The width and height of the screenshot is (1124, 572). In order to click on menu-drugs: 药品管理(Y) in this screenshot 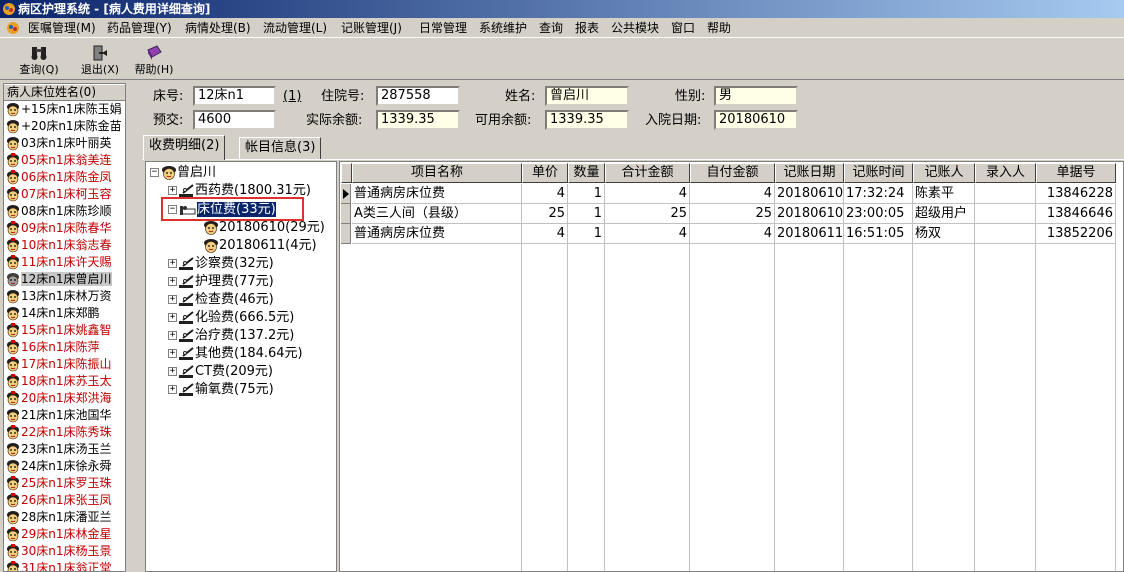, I will do `click(139, 28)`.